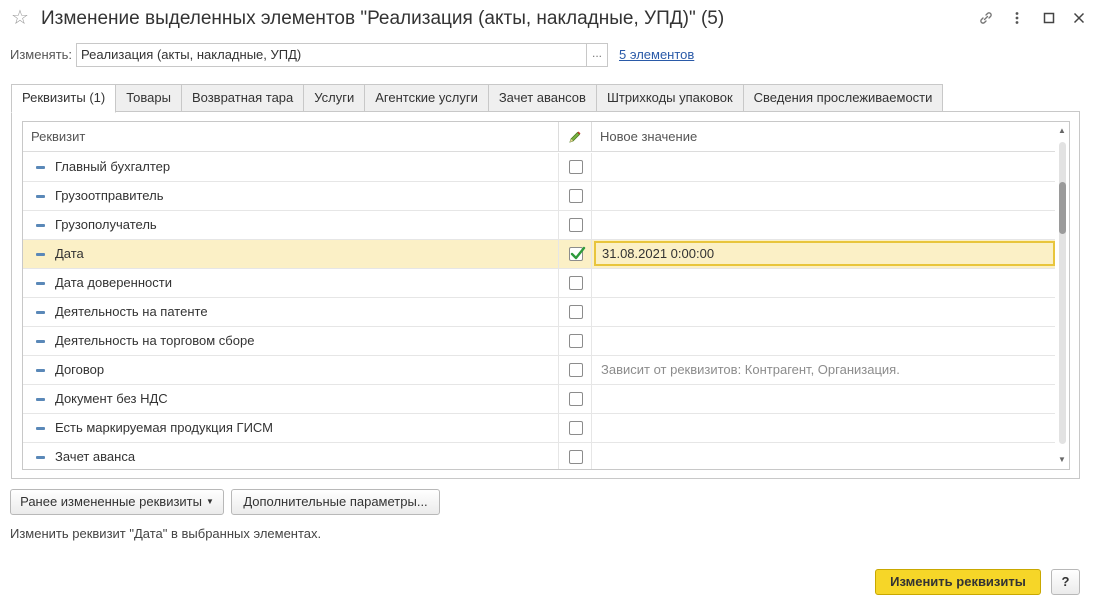 The image size is (1098, 605). I want to click on table-row: Главный бухгалтер, so click(539, 167).